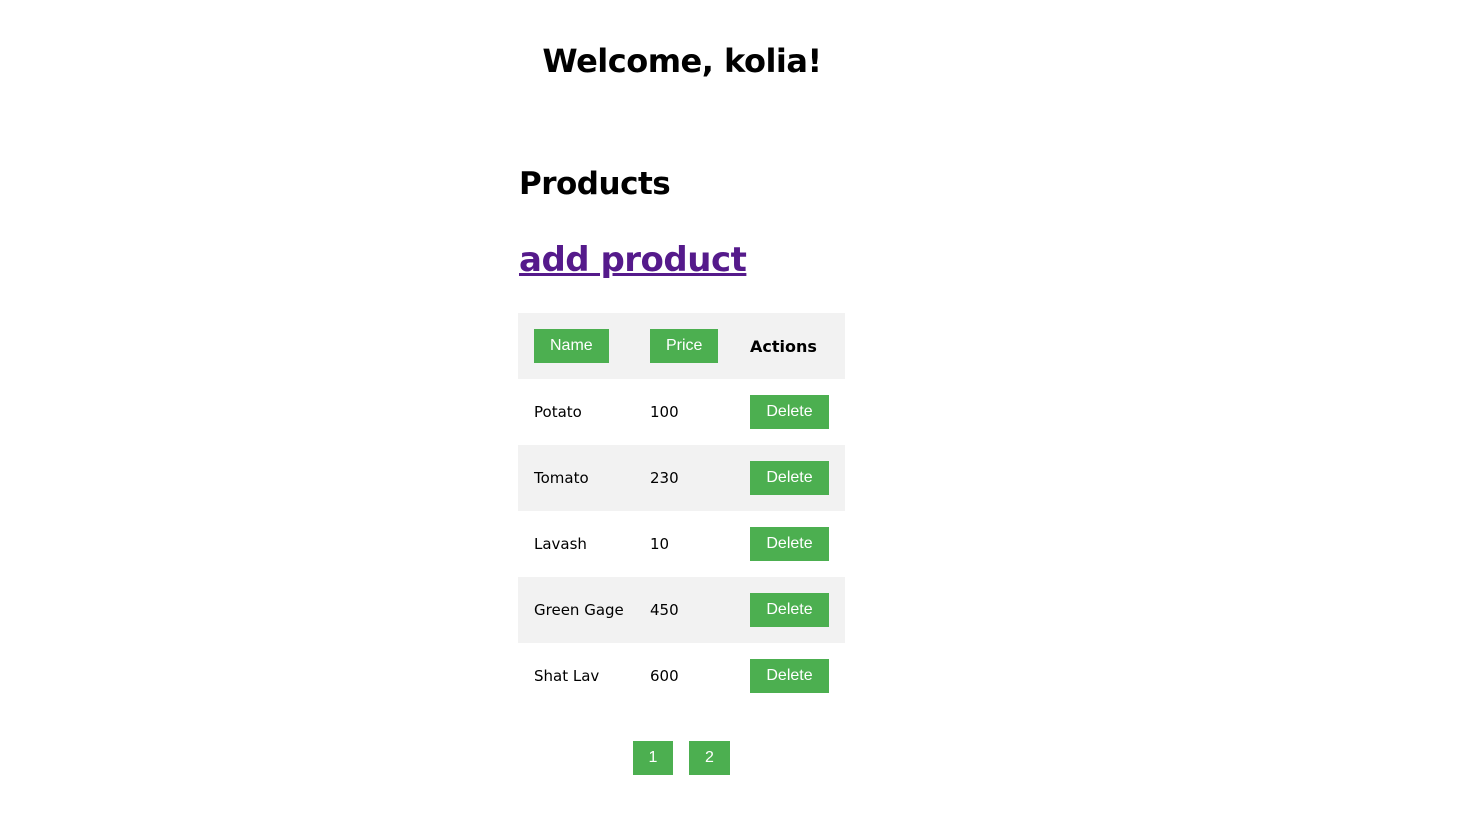 The height and width of the screenshot is (818, 1475). What do you see at coordinates (664, 412) in the screenshot?
I see `product-price: 100` at bounding box center [664, 412].